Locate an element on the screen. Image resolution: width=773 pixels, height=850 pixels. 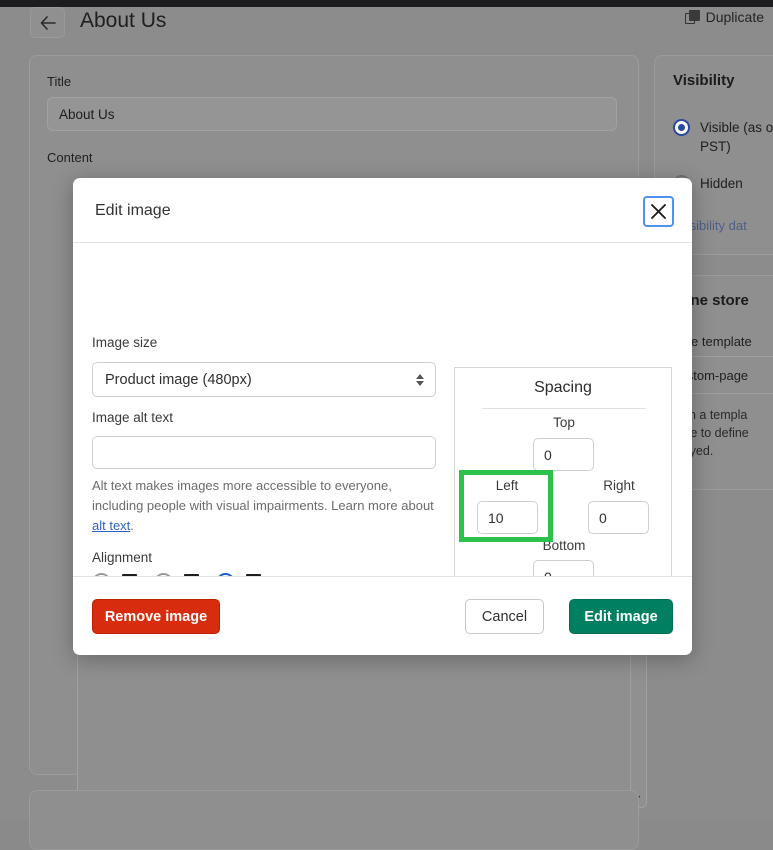
visibility-visible-label: Visible (as o PST) is located at coordinates (736, 137).